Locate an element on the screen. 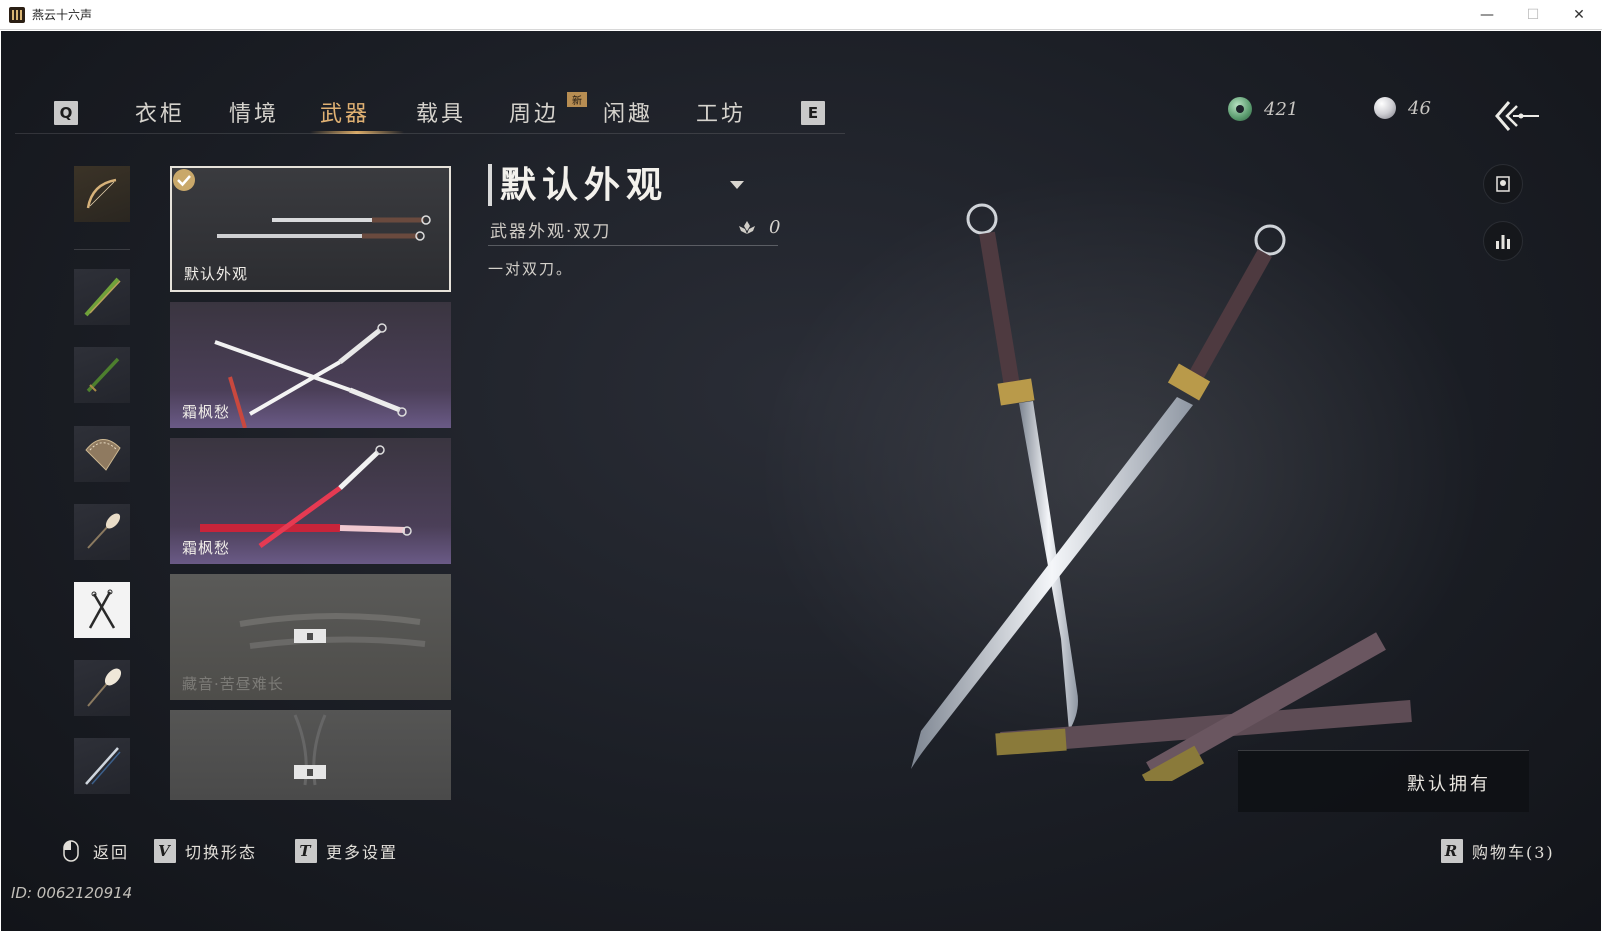  skin-title: 默认外观 is located at coordinates (578, 185).